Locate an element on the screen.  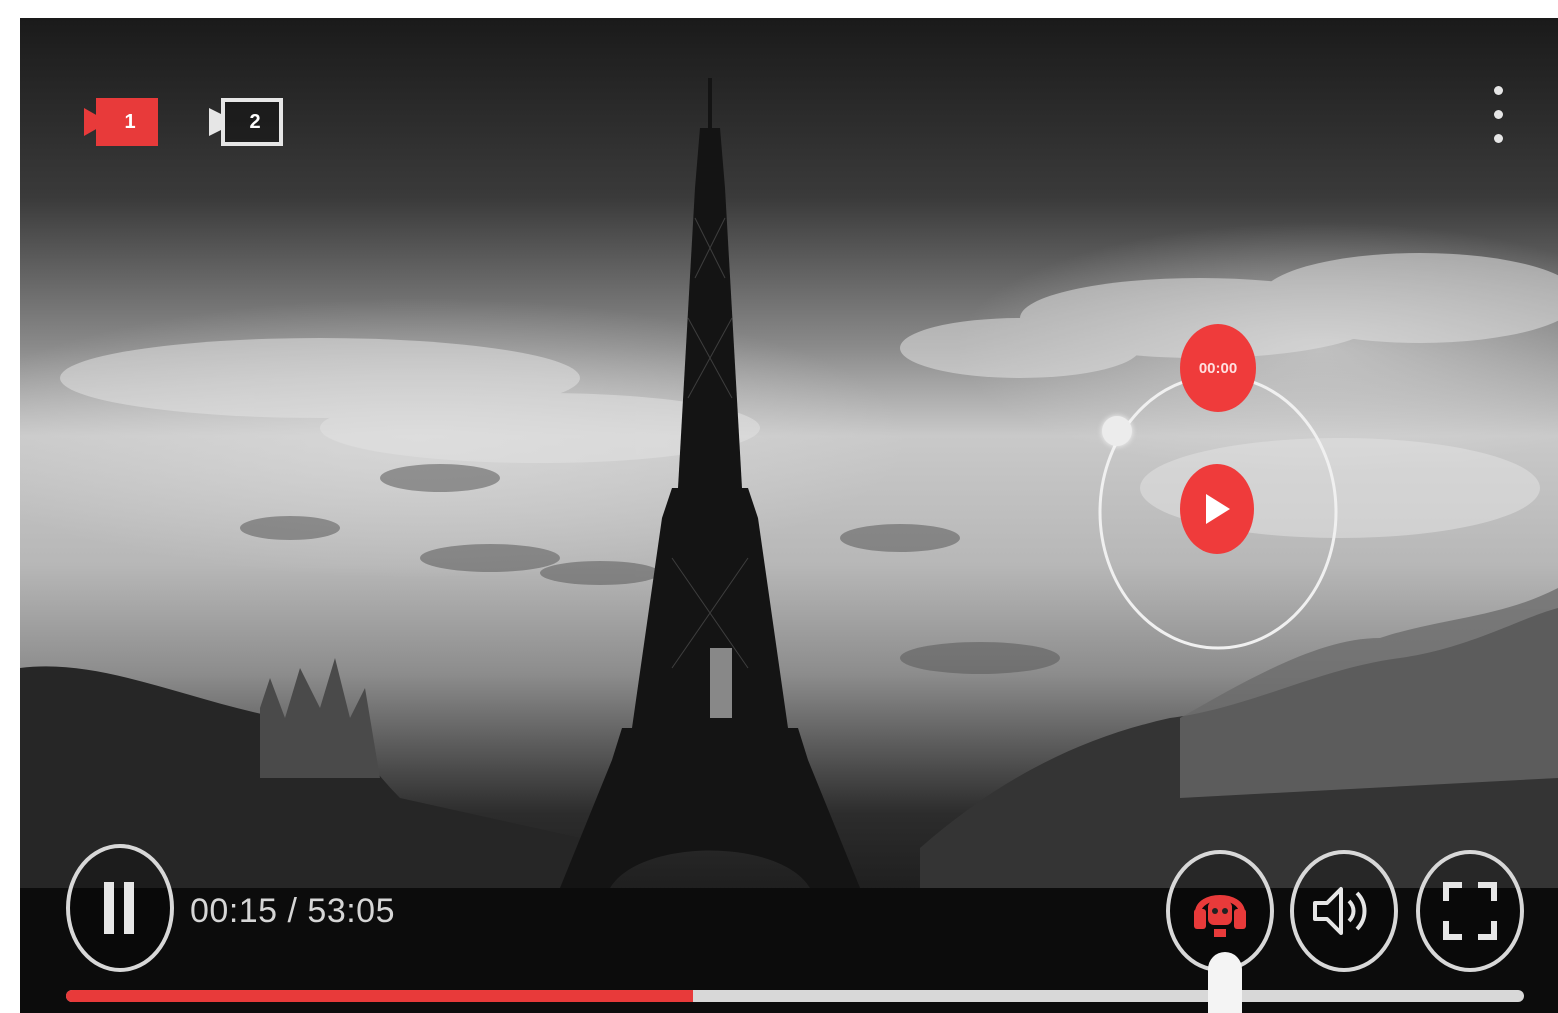
play-button is located at coordinates (1217, 509).